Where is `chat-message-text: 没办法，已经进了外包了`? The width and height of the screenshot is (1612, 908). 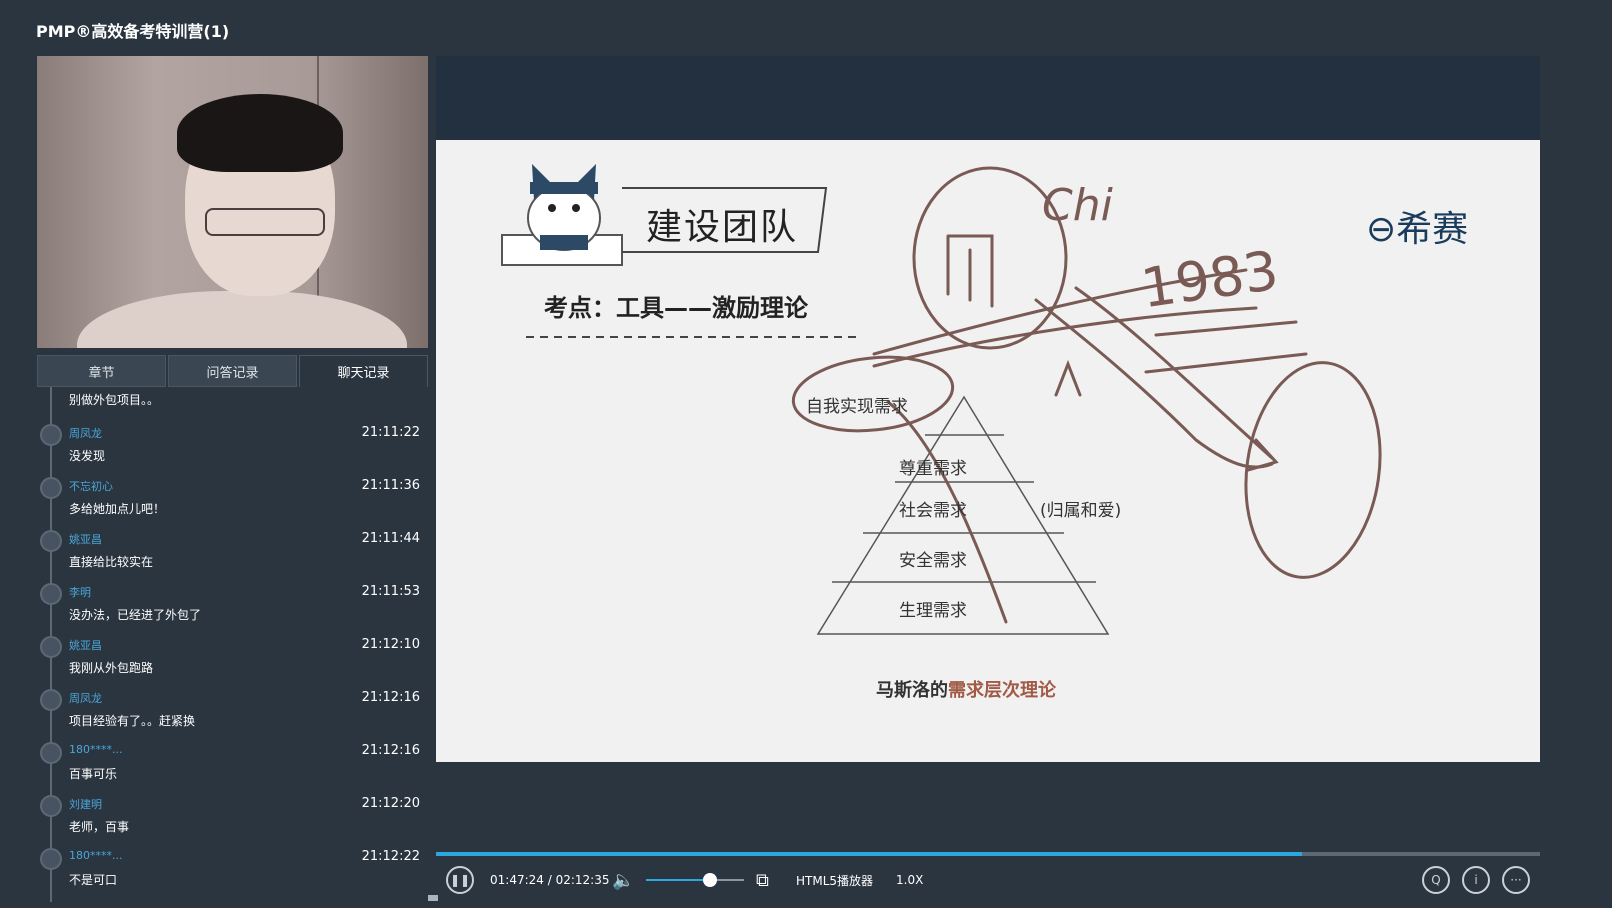 chat-message-text: 没办法，已经进了外包了 is located at coordinates (135, 615).